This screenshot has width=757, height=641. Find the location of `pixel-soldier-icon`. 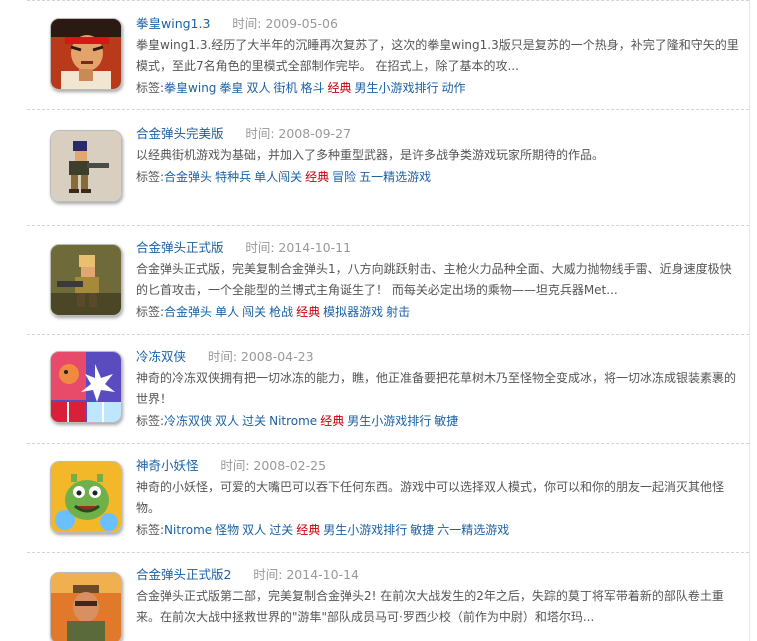

pixel-soldier-icon is located at coordinates (86, 166).